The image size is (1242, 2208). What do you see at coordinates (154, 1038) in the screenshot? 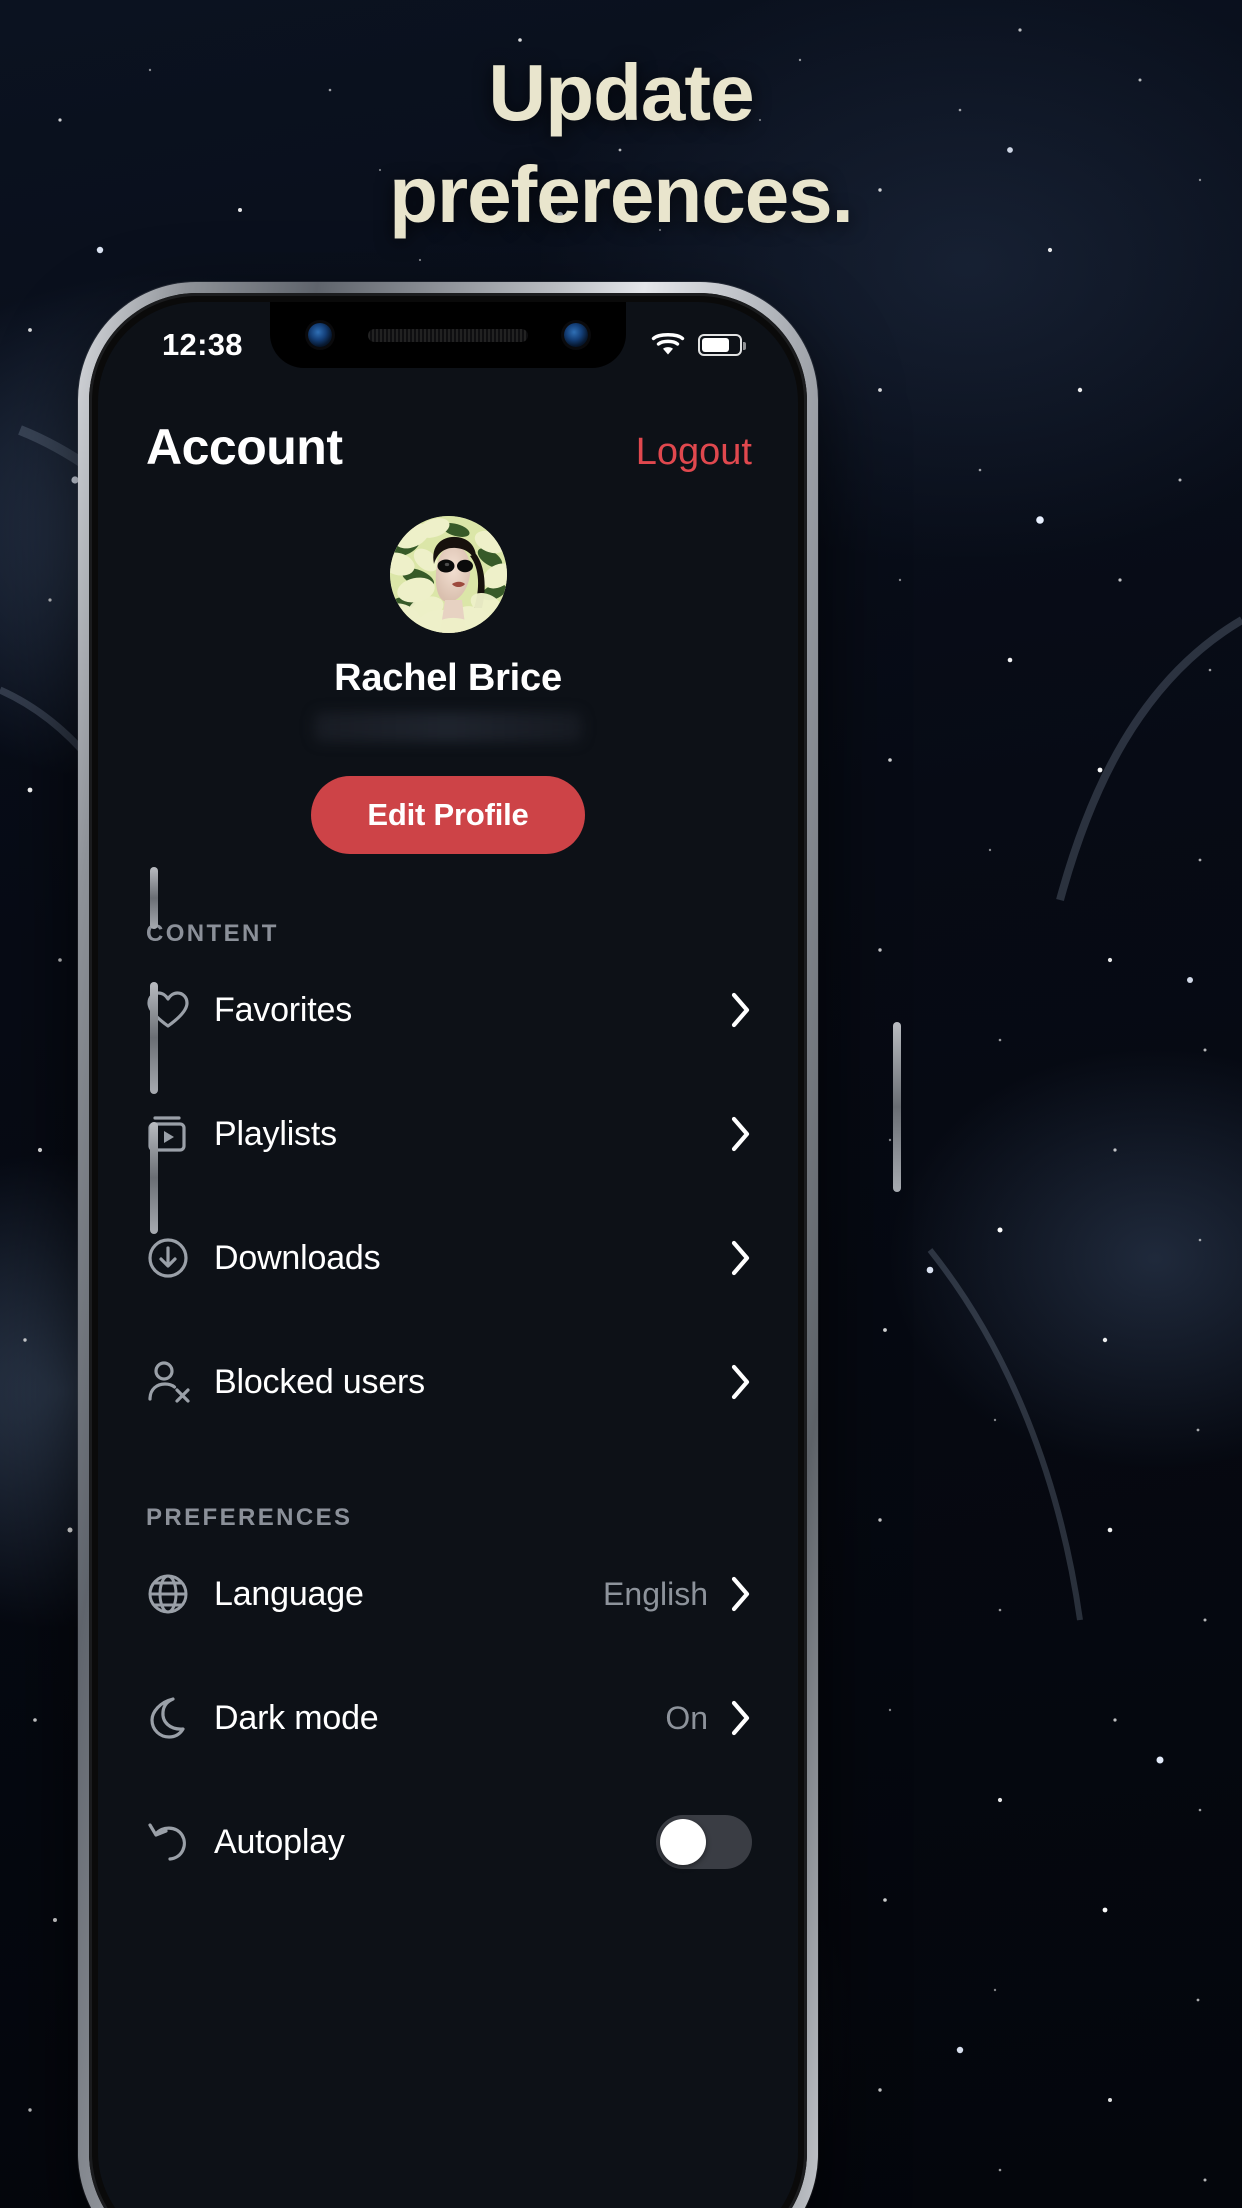
I see `volume-up-button` at bounding box center [154, 1038].